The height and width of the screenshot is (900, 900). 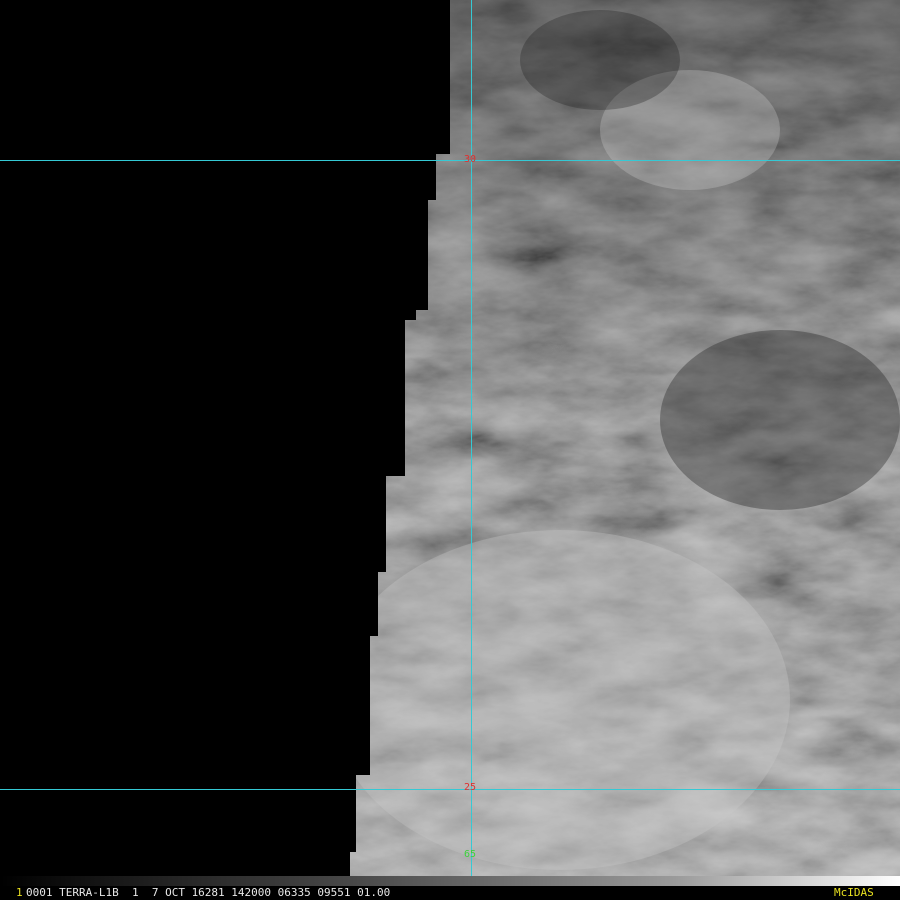 What do you see at coordinates (854, 892) in the screenshot?
I see `mcidas-brand-label: McIDAS` at bounding box center [854, 892].